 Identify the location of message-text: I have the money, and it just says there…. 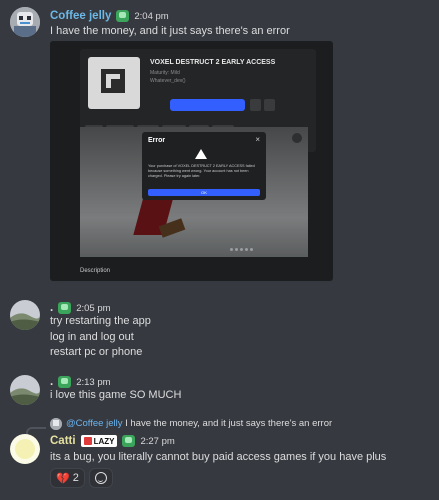
(170, 31).